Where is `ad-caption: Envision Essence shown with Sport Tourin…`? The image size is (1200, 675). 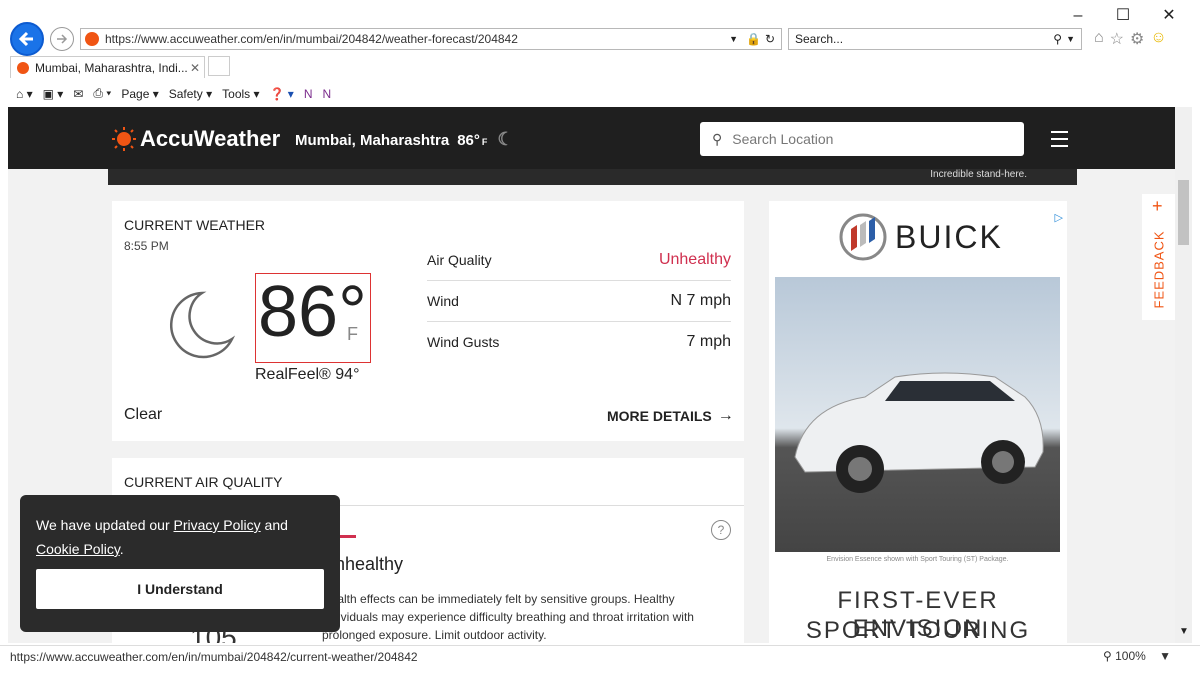
ad-caption: Envision Essence shown with Sport Tourin… is located at coordinates (917, 559).